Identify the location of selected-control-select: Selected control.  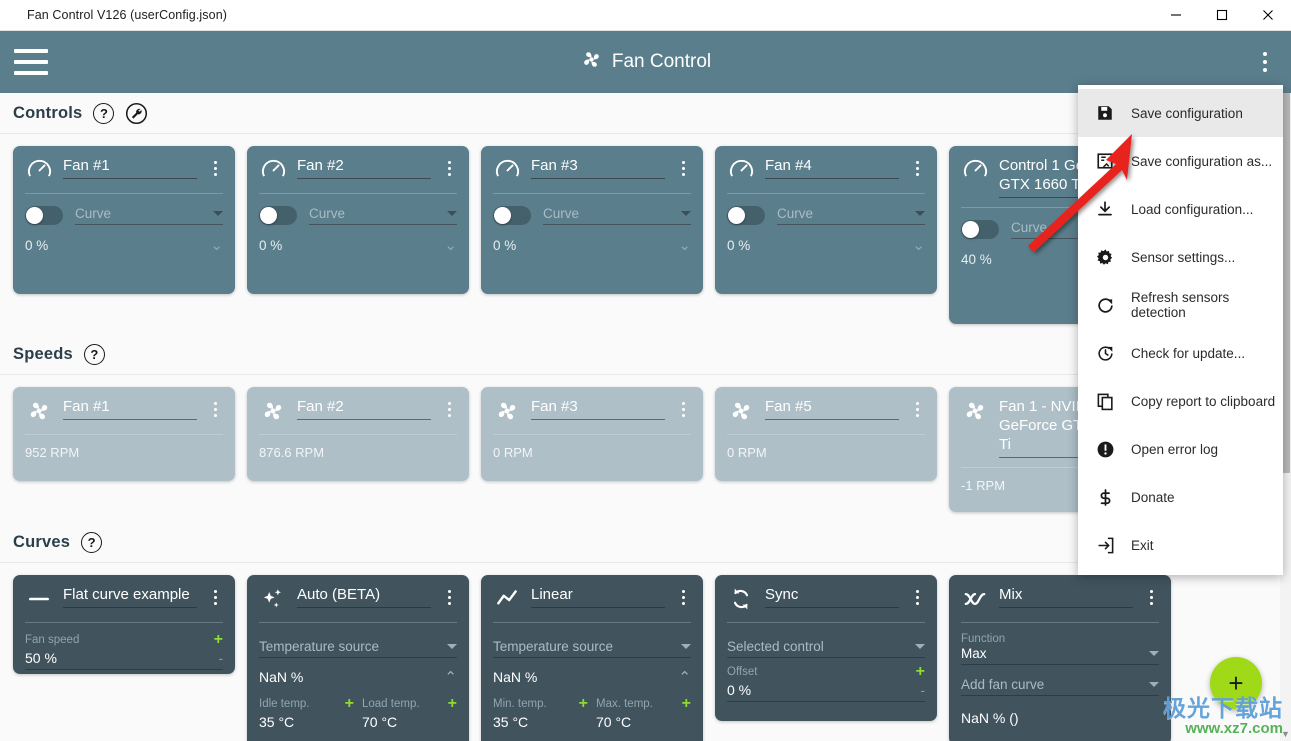
(826, 648).